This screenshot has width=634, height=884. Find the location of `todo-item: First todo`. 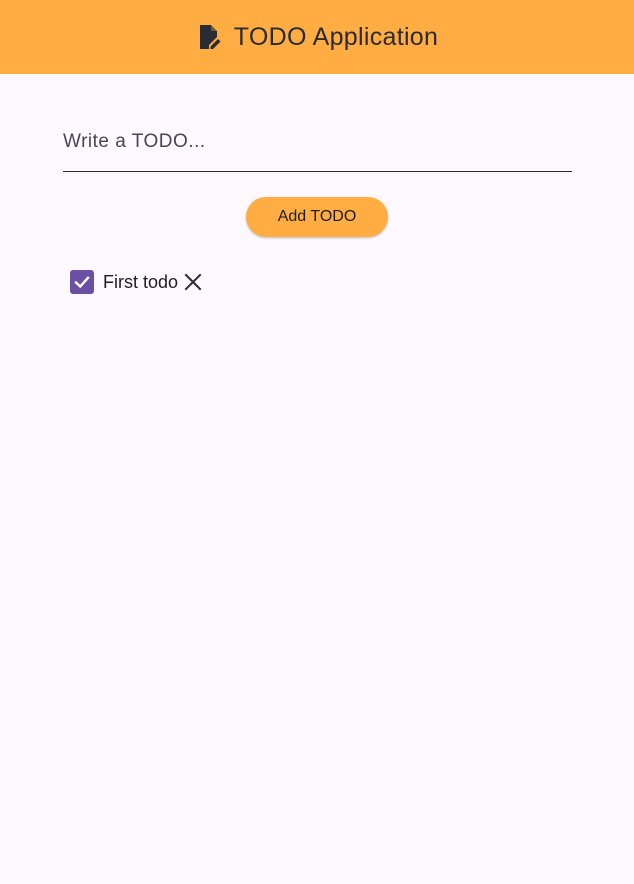

todo-item: First todo is located at coordinates (137, 282).